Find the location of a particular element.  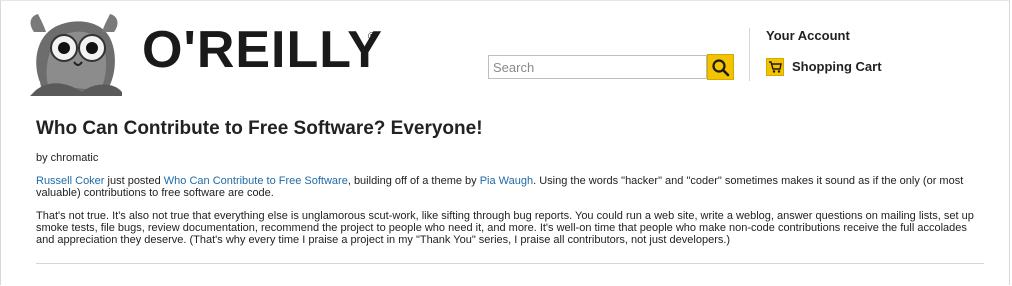

who-can-contribute-link: Who Can Contribute to Free Software is located at coordinates (256, 181).